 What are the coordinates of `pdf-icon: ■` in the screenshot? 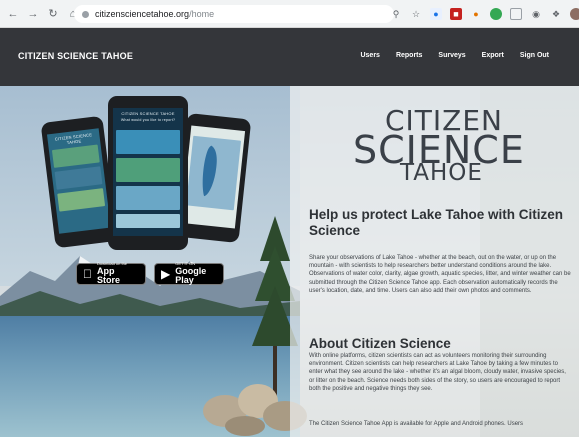 It's located at (456, 14).